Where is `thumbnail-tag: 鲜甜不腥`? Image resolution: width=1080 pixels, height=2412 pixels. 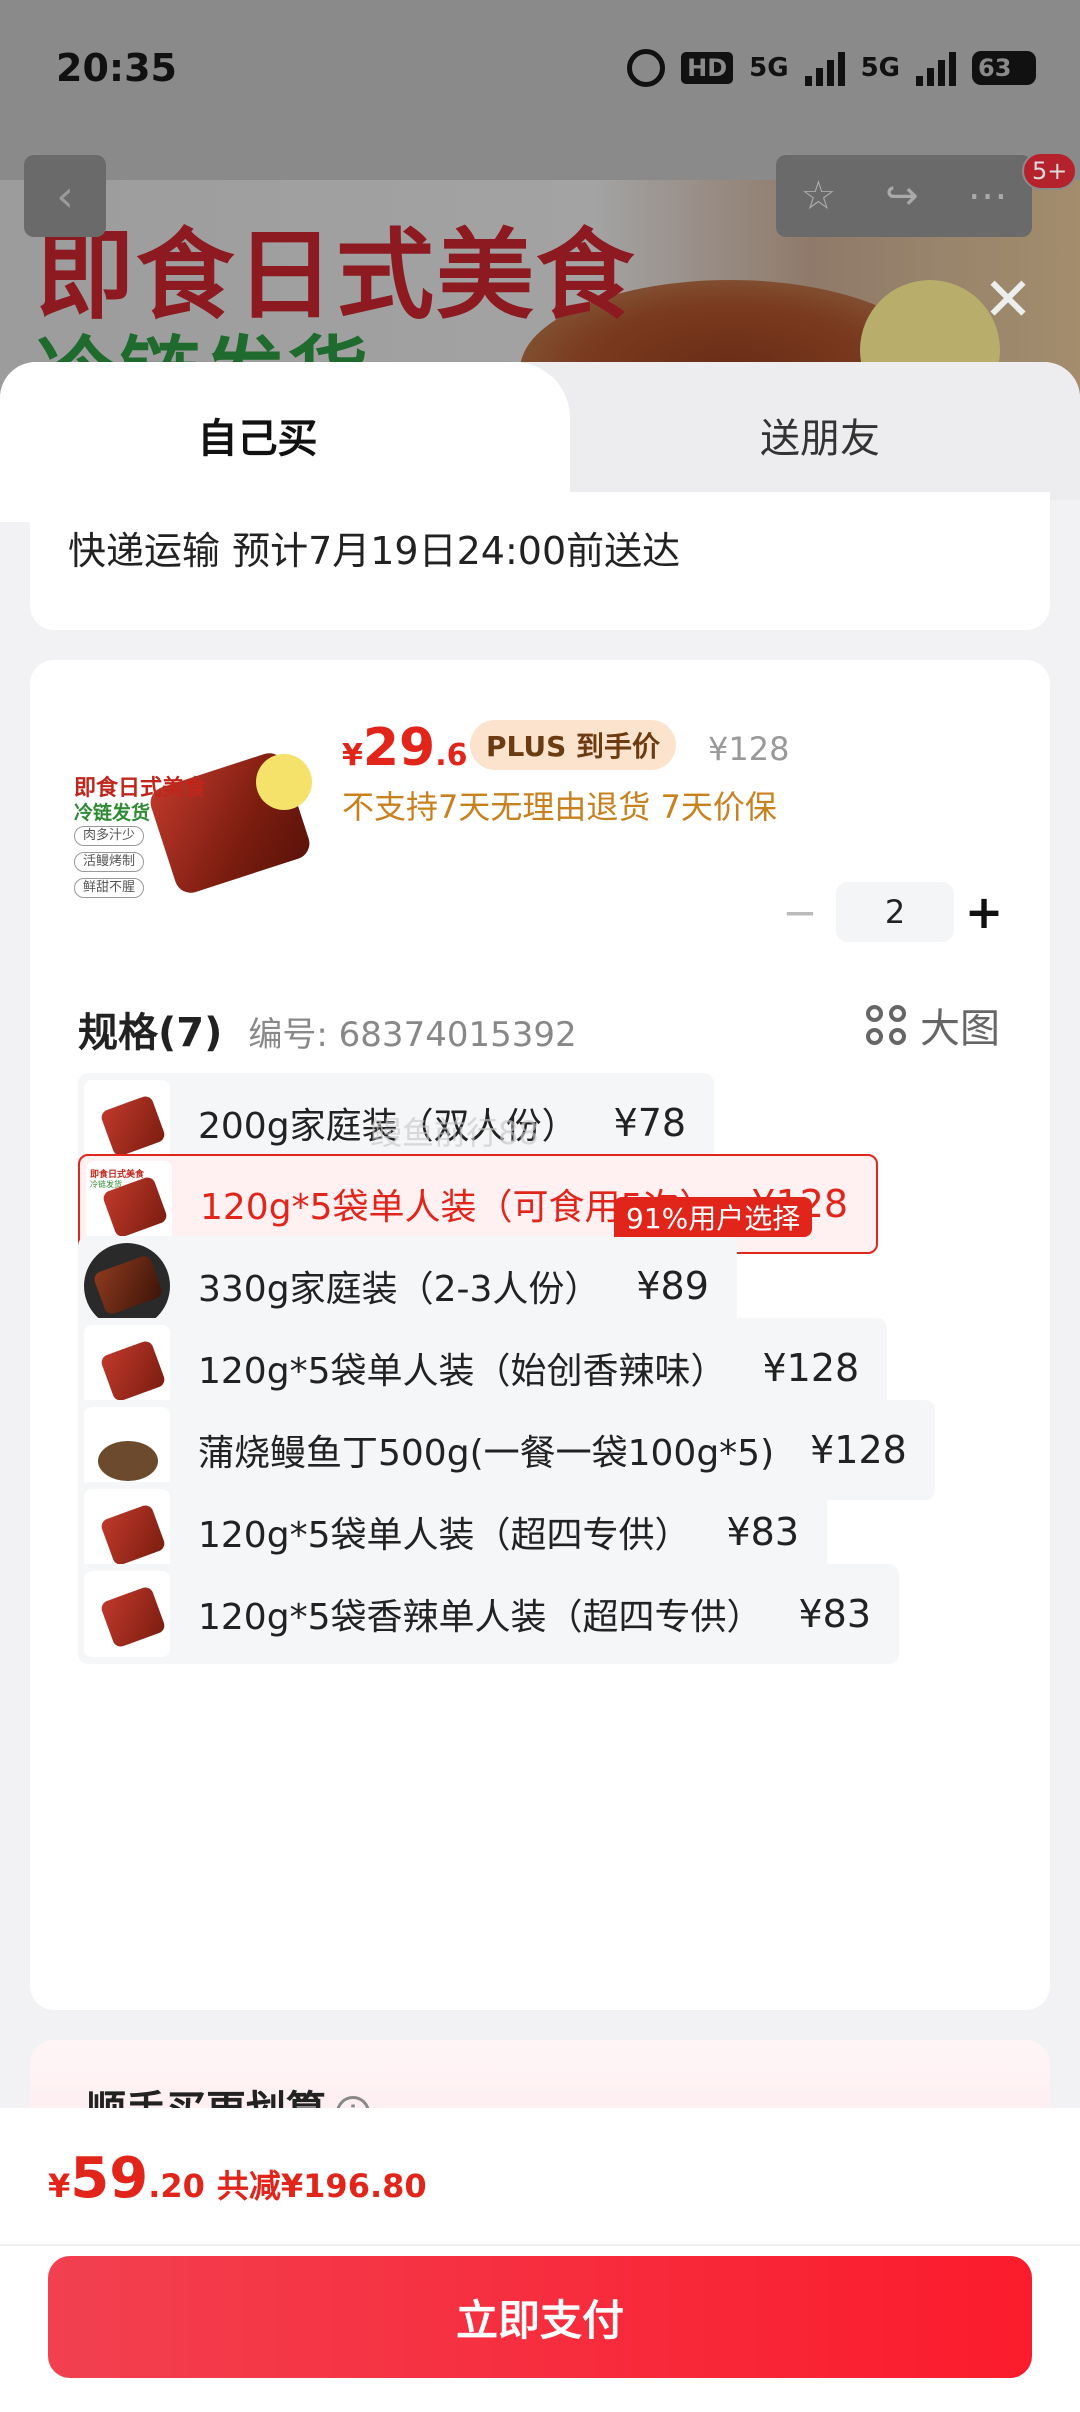 thumbnail-tag: 鲜甜不腥 is located at coordinates (109, 888).